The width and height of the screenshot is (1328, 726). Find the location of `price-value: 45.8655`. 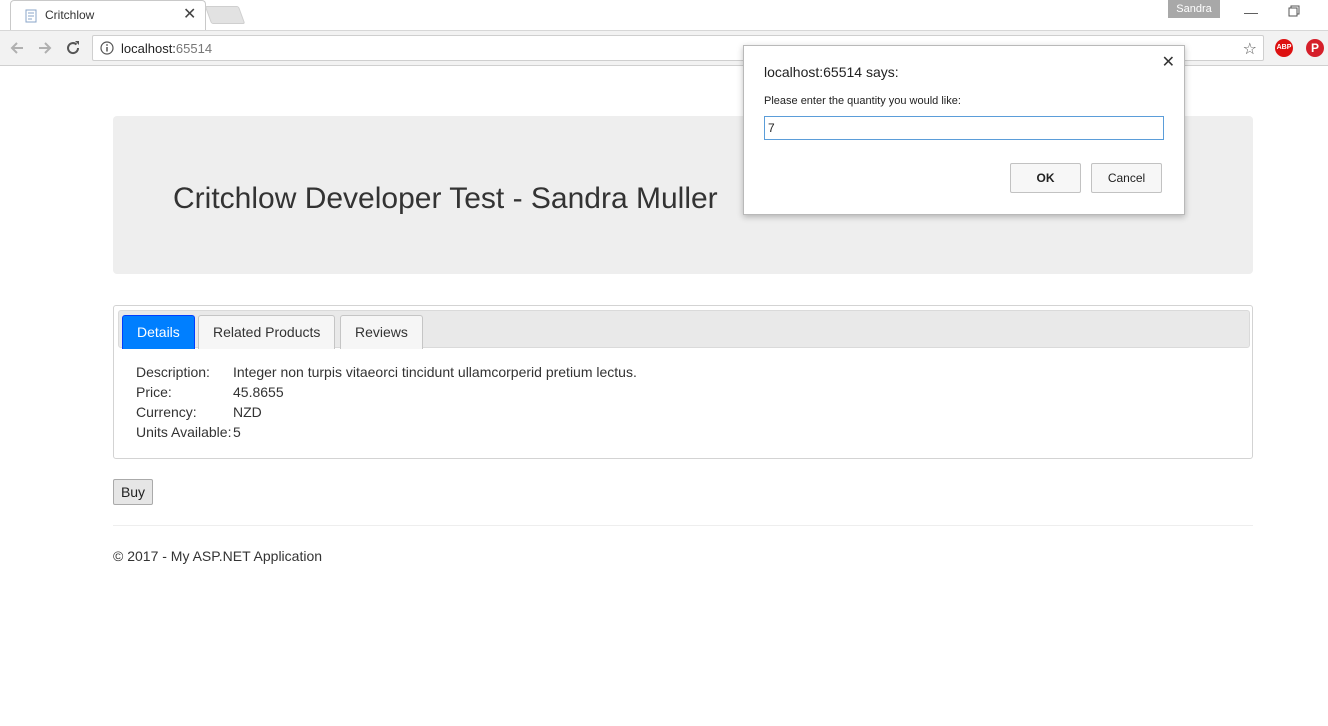

price-value: 45.8655 is located at coordinates (258, 392).